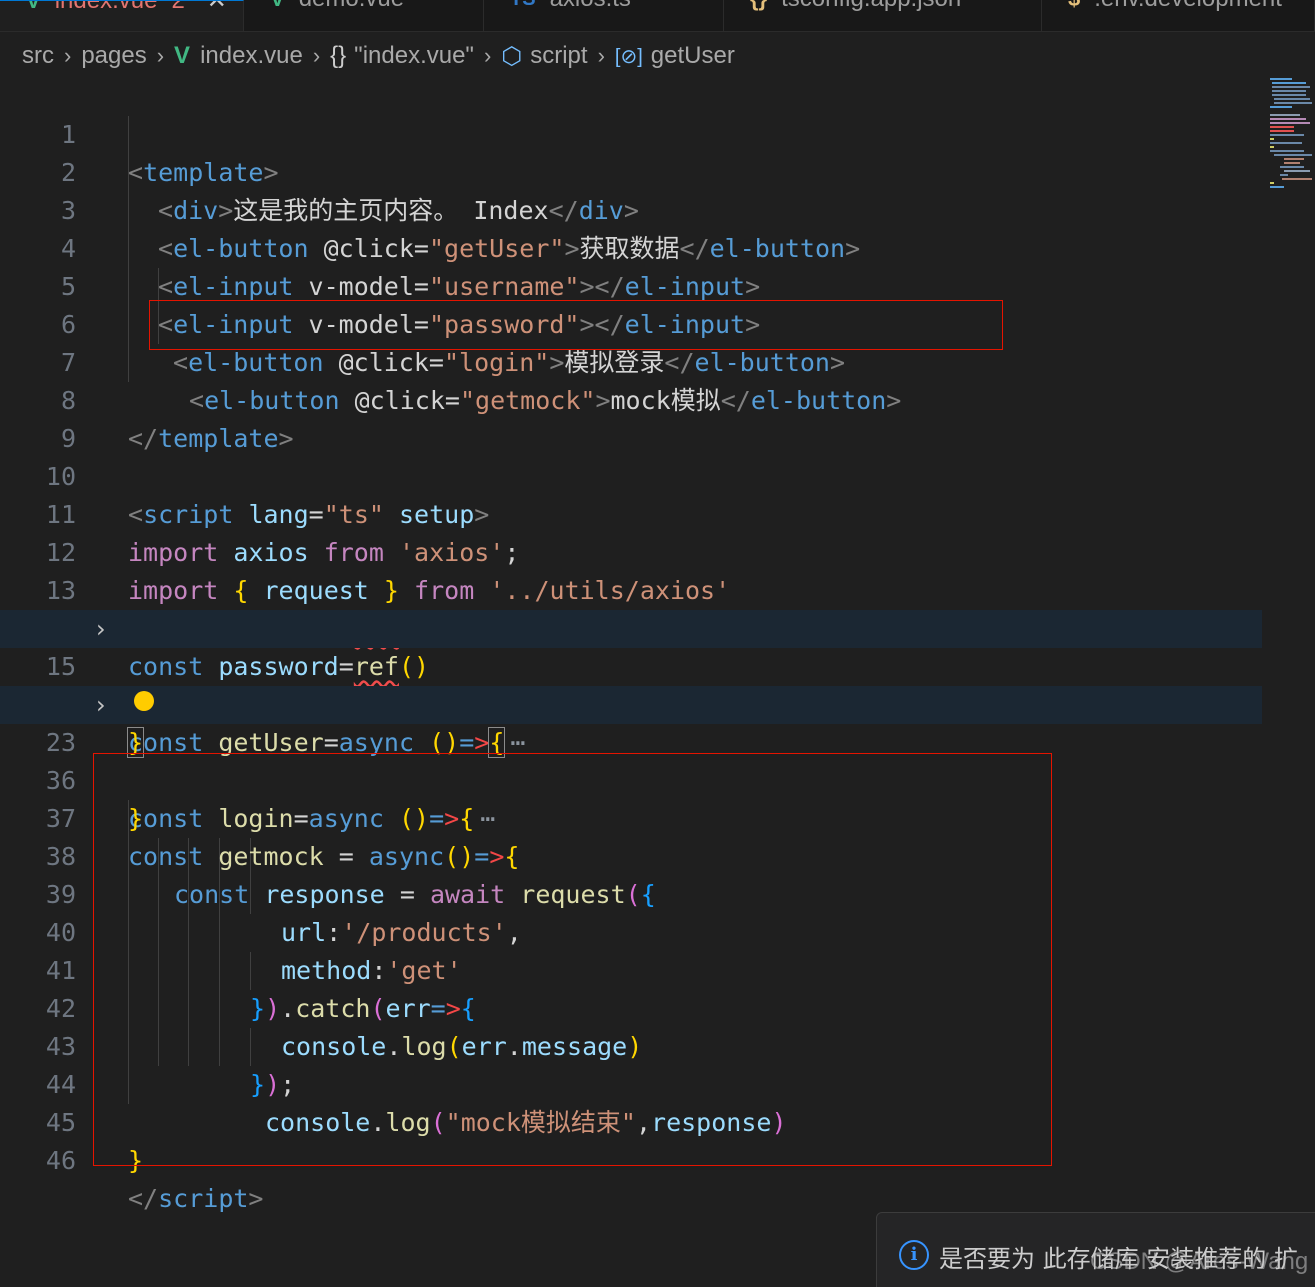  What do you see at coordinates (414, 56) in the screenshot?
I see `breadcrumb-block: "index.vue"` at bounding box center [414, 56].